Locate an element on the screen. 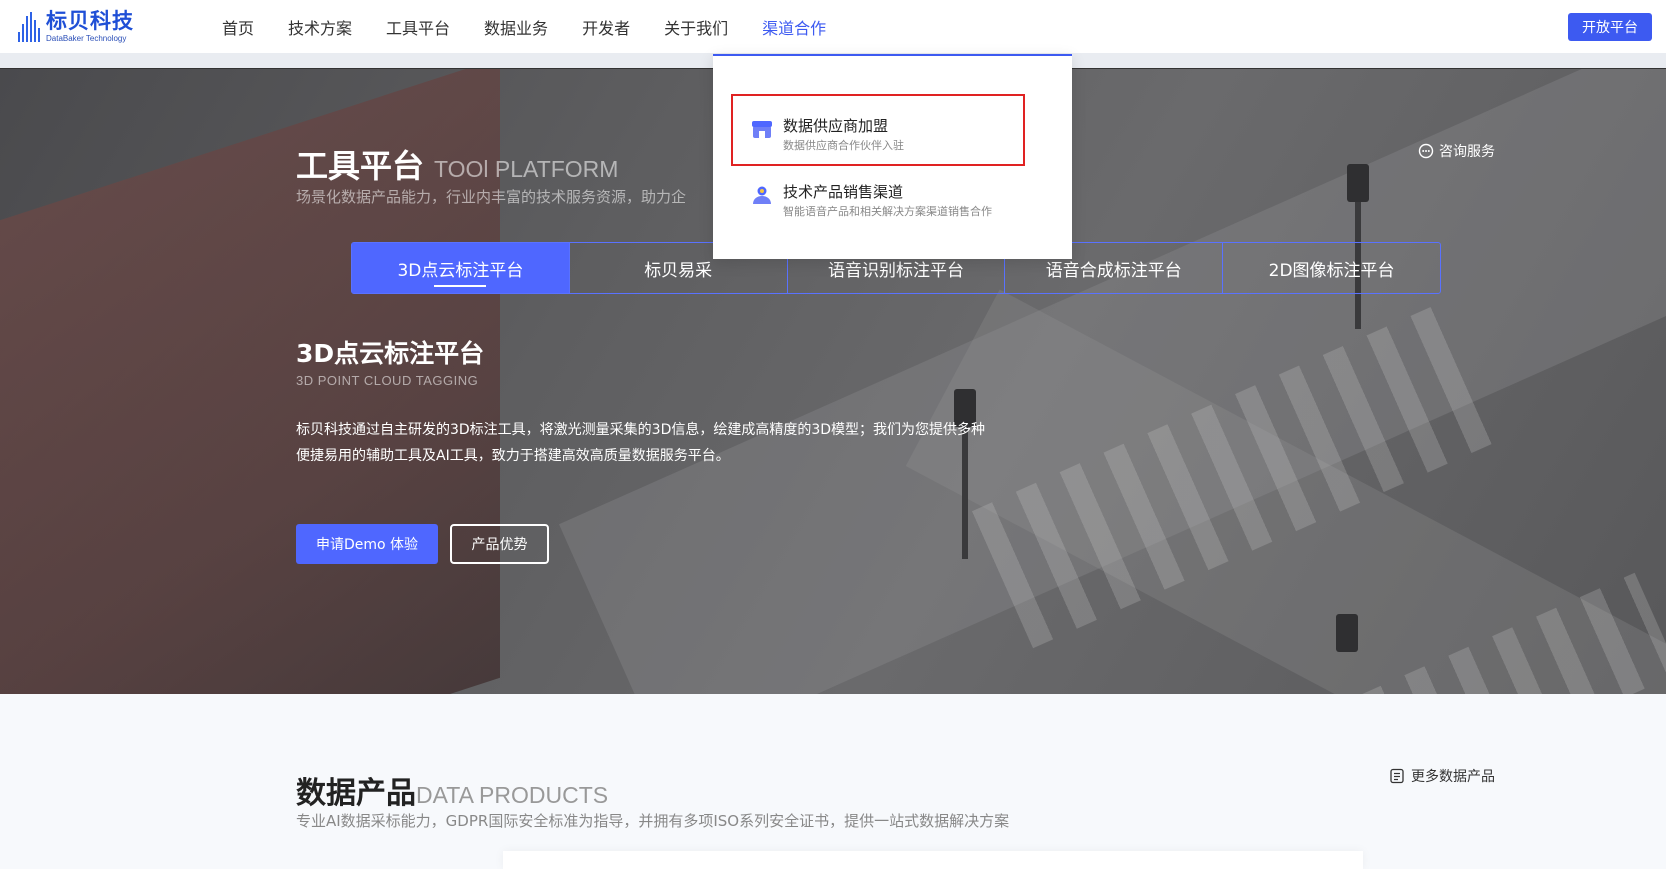 The width and height of the screenshot is (1666, 869). request-demo-button: 申请Demo 体验 is located at coordinates (367, 544).